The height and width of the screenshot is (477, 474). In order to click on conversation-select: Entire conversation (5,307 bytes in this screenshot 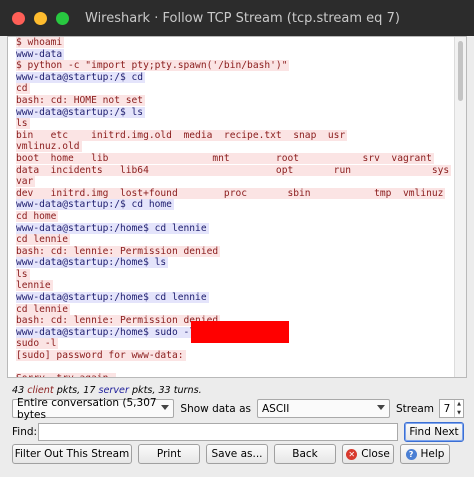, I will do `click(93, 408)`.